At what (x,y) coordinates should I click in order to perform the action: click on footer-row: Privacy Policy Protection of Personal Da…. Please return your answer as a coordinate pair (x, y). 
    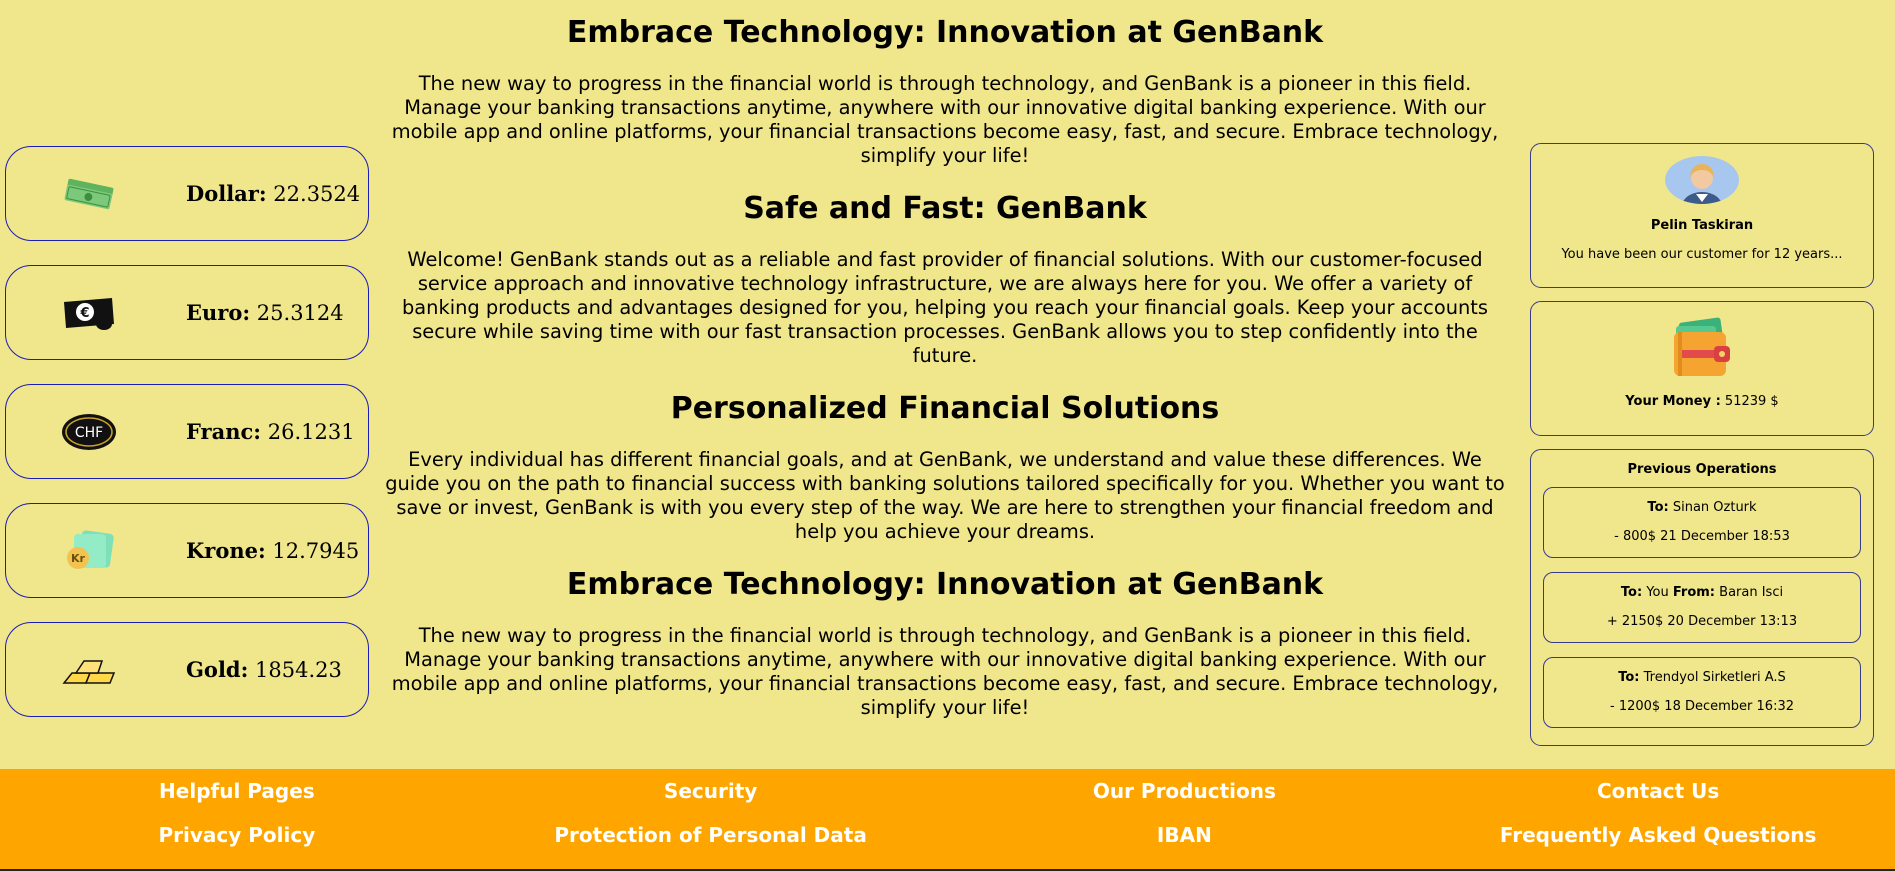
    Looking at the image, I should click on (947, 835).